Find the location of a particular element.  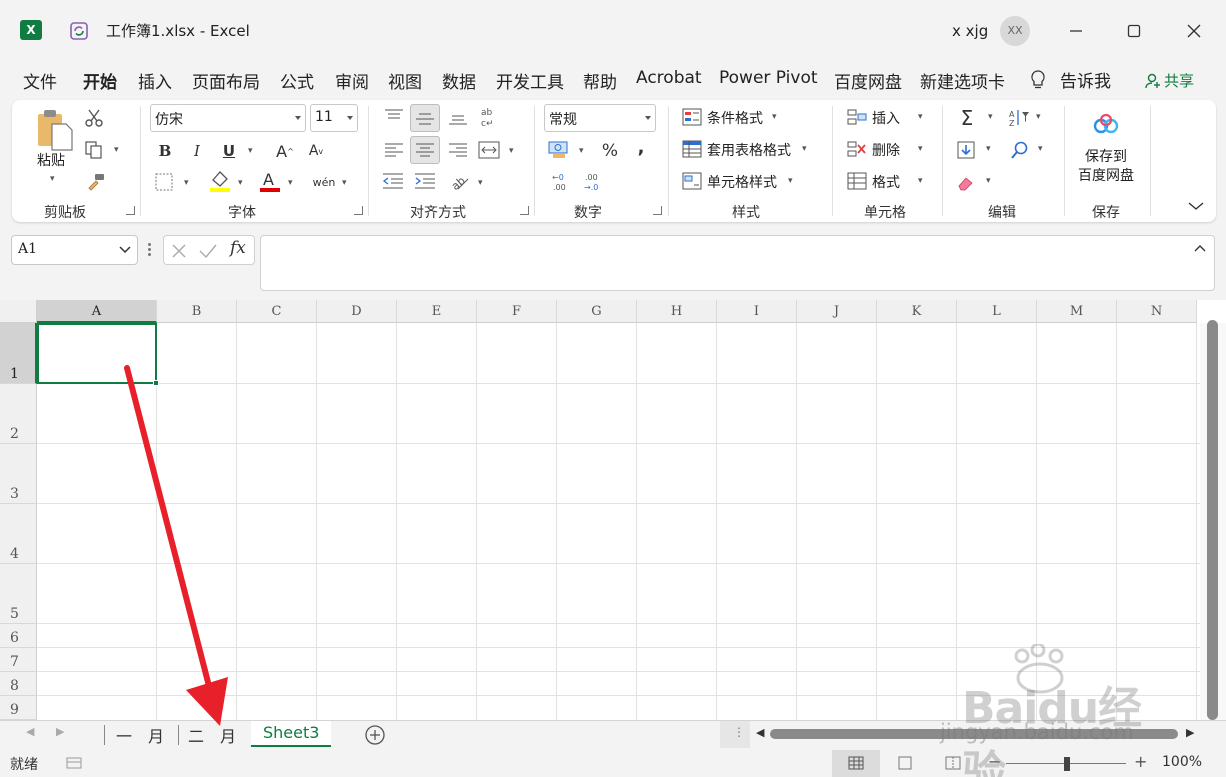

confirm-entry-icon is located at coordinates (208, 251).